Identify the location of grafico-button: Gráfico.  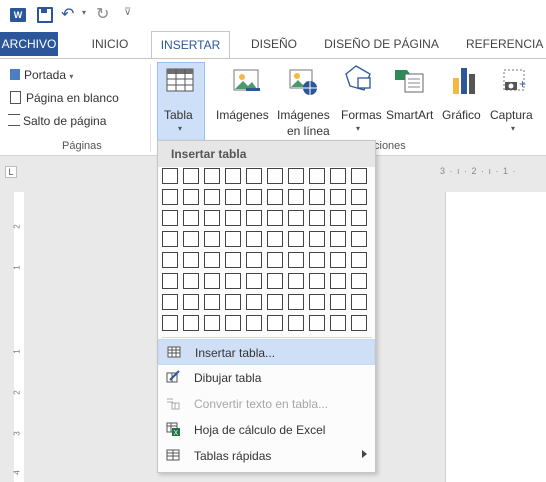
(461, 115).